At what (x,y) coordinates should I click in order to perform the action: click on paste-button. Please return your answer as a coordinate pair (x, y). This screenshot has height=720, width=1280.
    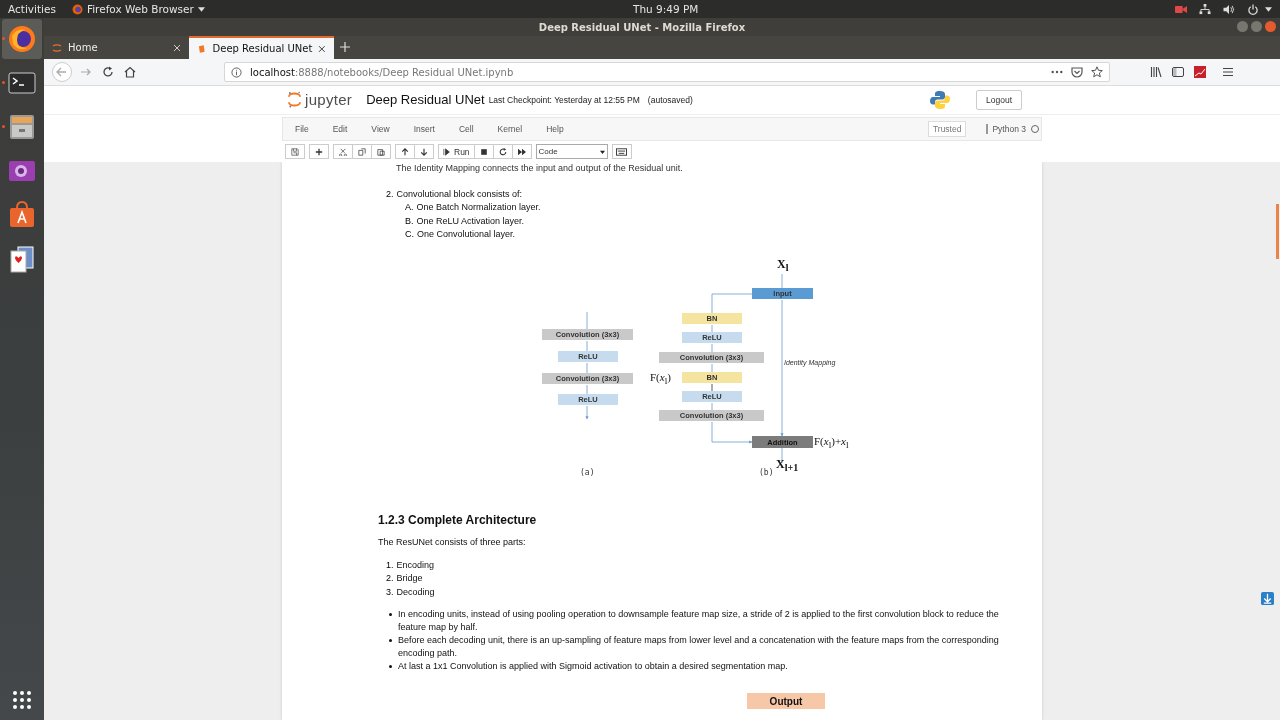
    Looking at the image, I should click on (381, 151).